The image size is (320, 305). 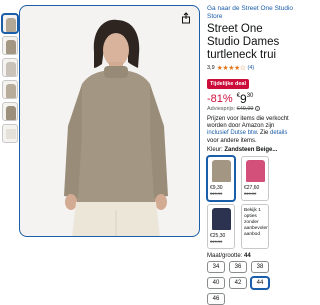 What do you see at coordinates (278, 133) in the screenshot?
I see `details-link: details` at bounding box center [278, 133].